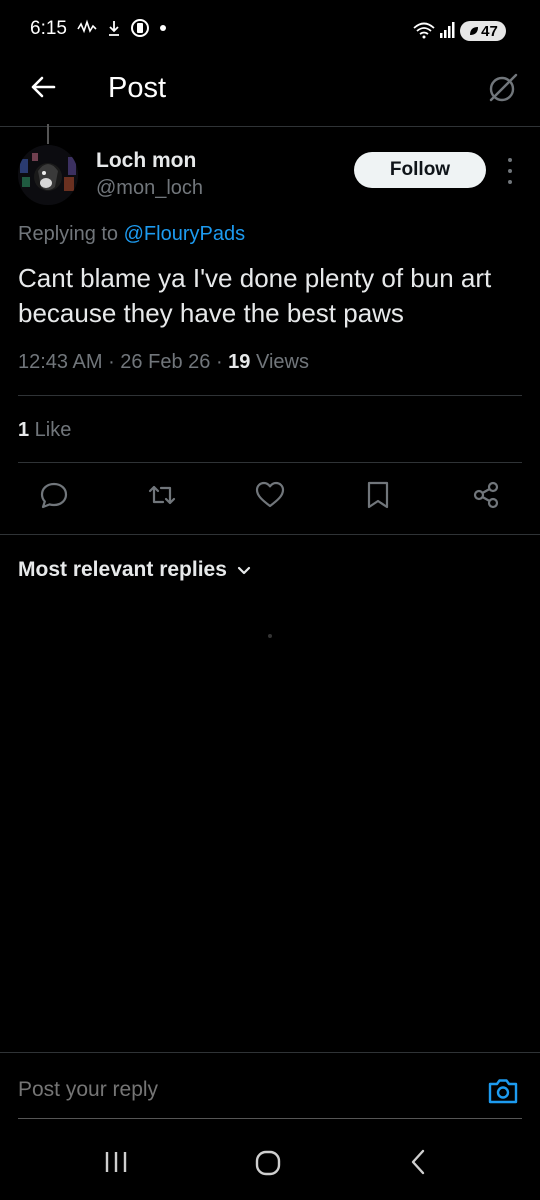 The image size is (540, 1200). What do you see at coordinates (270, 126) in the screenshot?
I see `header-divider` at bounding box center [270, 126].